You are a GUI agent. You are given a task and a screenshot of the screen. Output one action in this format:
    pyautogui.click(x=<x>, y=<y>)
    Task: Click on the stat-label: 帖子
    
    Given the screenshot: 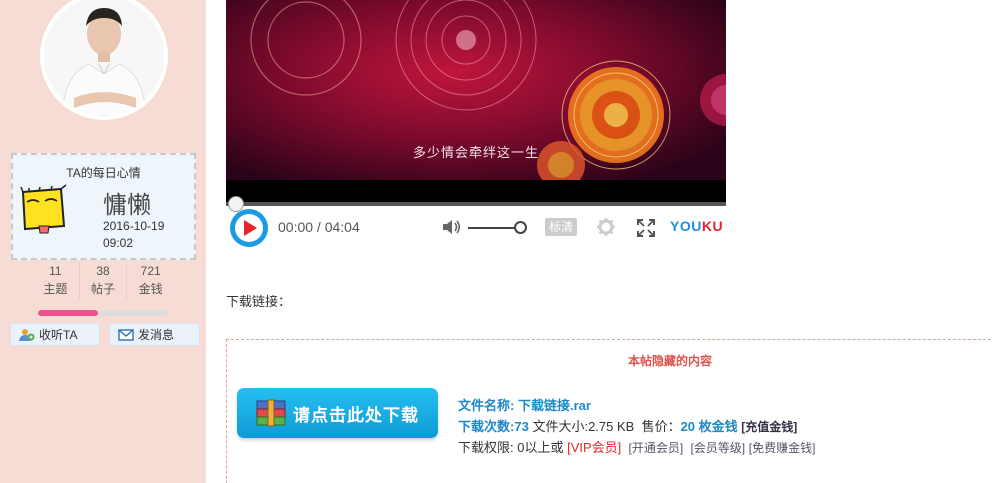 What is the action you would take?
    pyautogui.click(x=103, y=289)
    